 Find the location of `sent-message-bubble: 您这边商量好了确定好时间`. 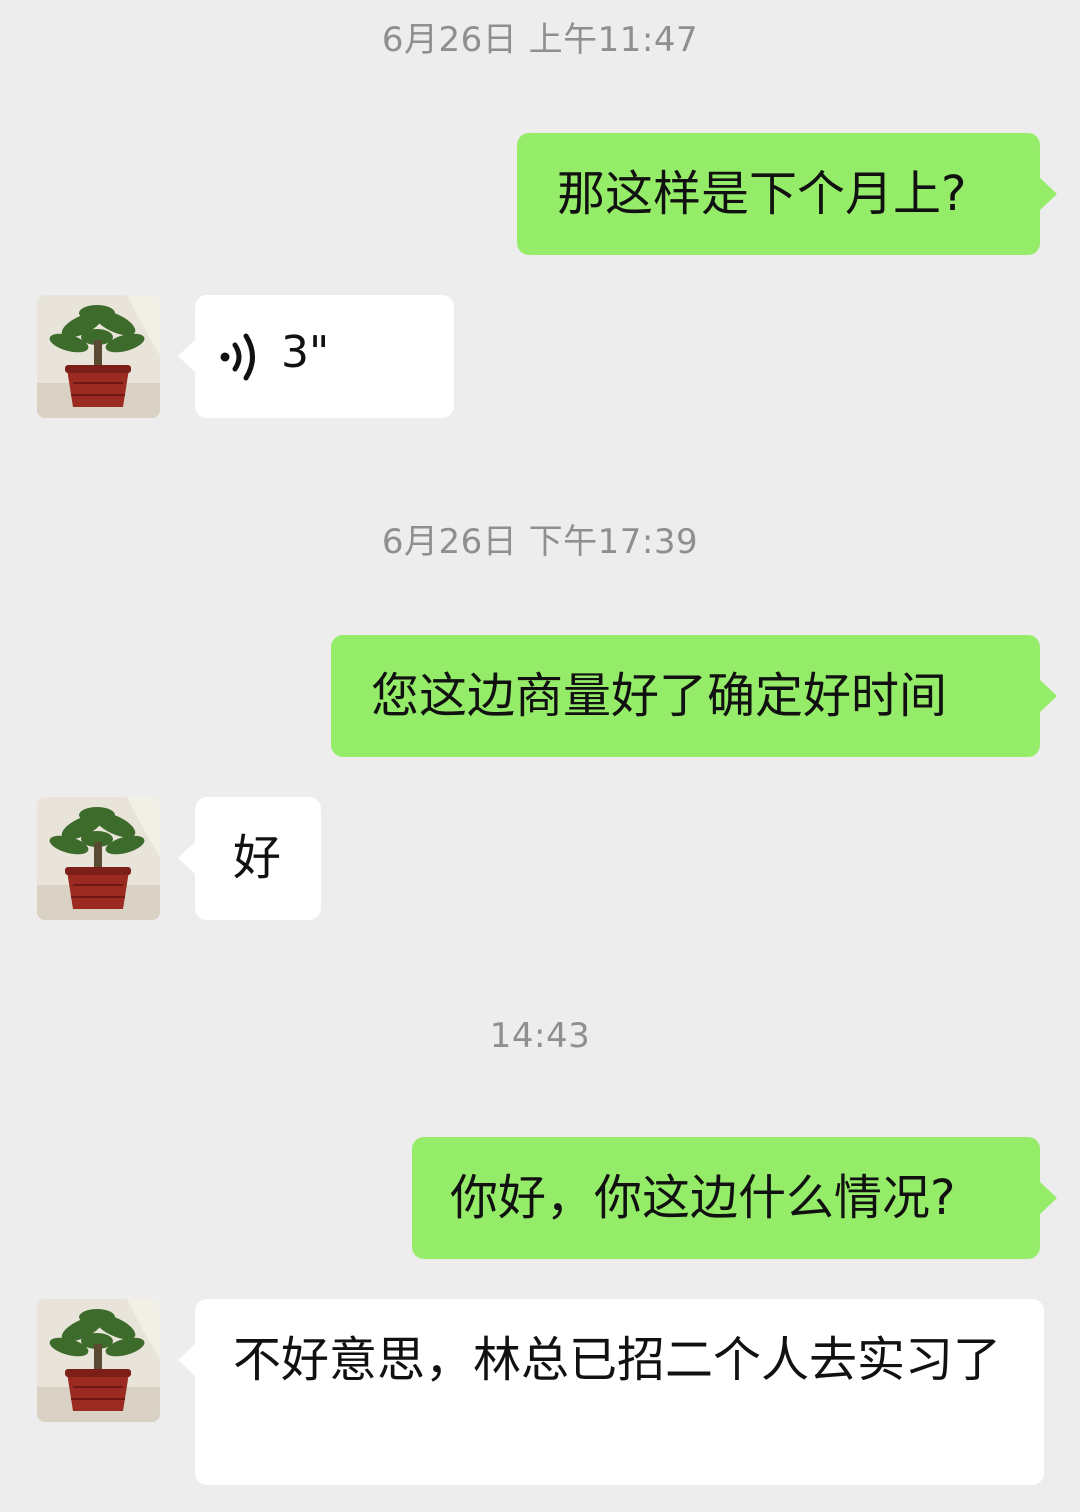

sent-message-bubble: 您这边商量好了确定好时间 is located at coordinates (694, 696).